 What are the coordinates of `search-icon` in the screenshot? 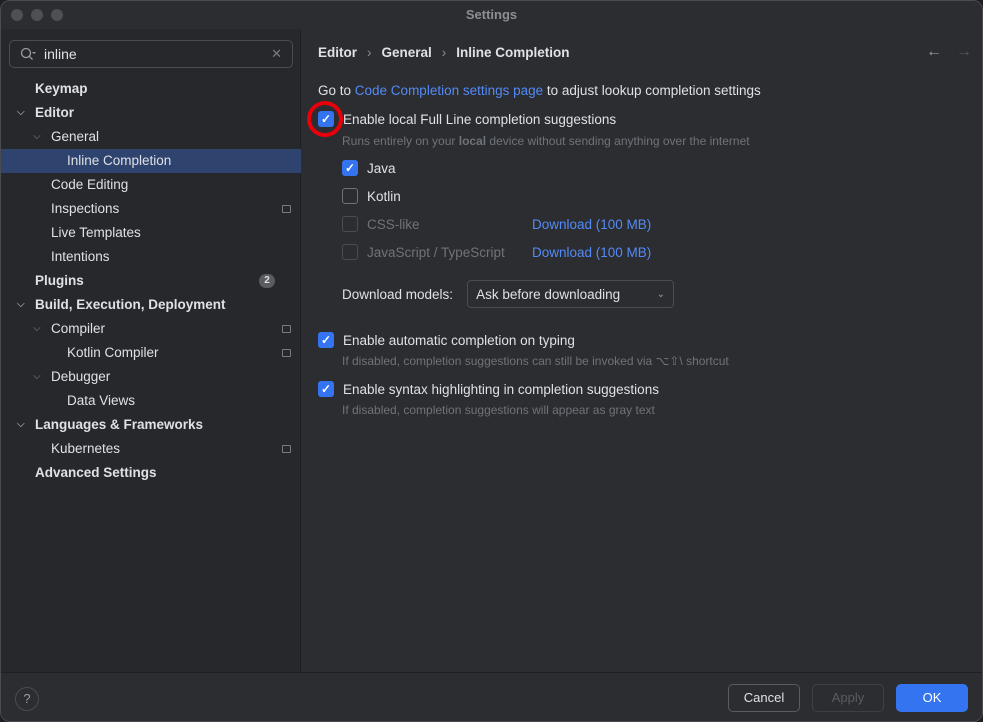 It's located at (28, 53).